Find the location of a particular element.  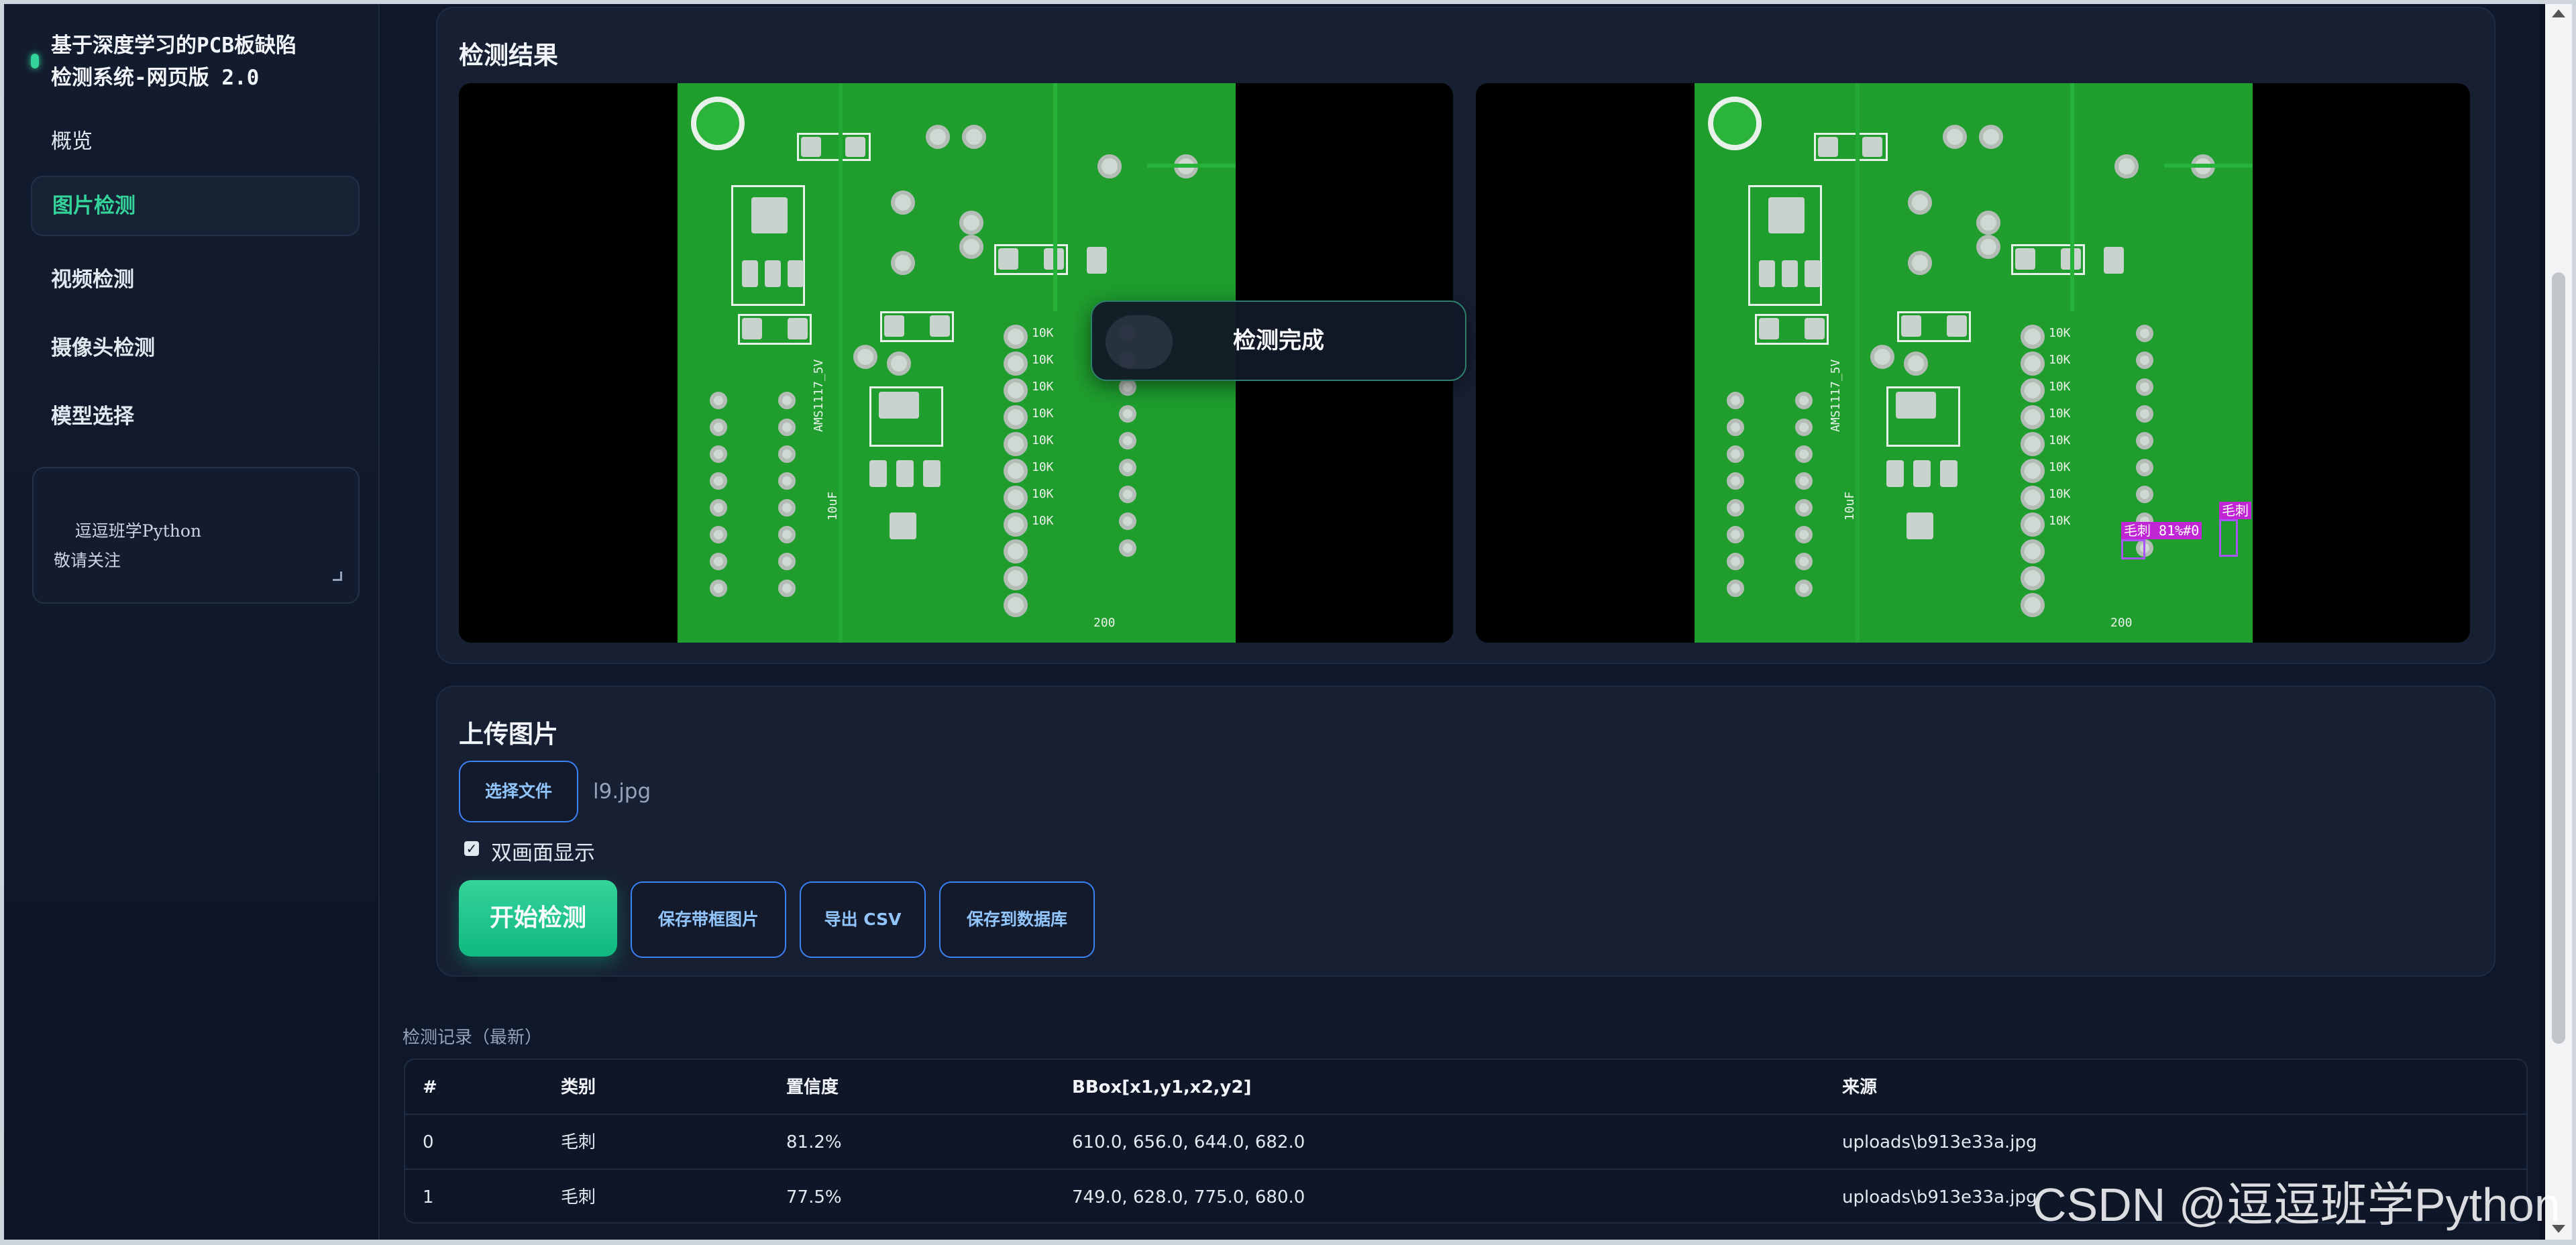

resize-grip-icon is located at coordinates (337, 576).